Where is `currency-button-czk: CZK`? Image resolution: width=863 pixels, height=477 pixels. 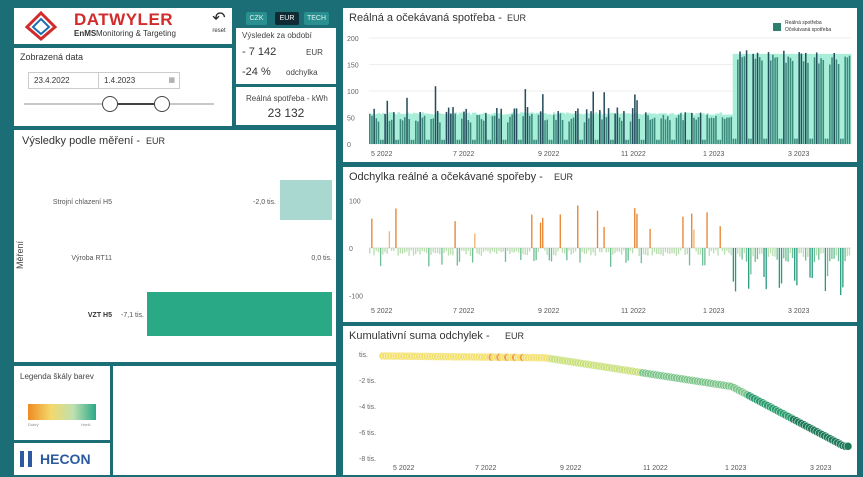 currency-button-czk: CZK is located at coordinates (256, 18).